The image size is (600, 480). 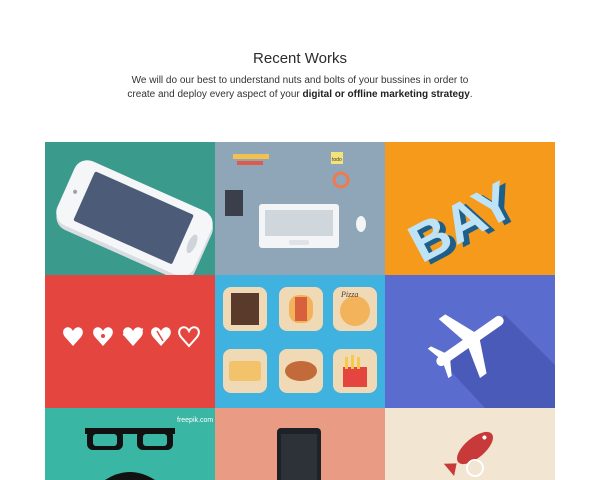 I want to click on portfolio-item-glasses: freepik.com, so click(x=130, y=444).